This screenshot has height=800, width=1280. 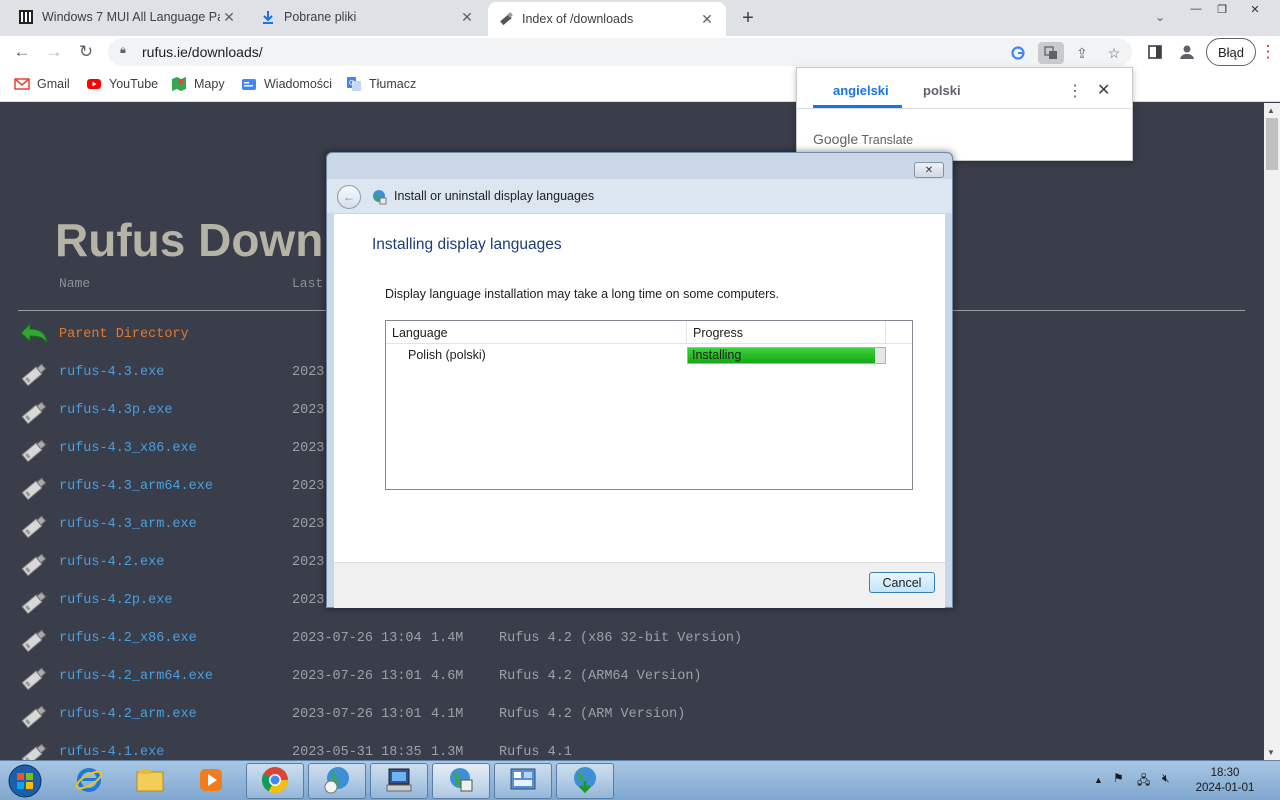 I want to click on lock-icon: 🔒︎, so click(x=123, y=50).